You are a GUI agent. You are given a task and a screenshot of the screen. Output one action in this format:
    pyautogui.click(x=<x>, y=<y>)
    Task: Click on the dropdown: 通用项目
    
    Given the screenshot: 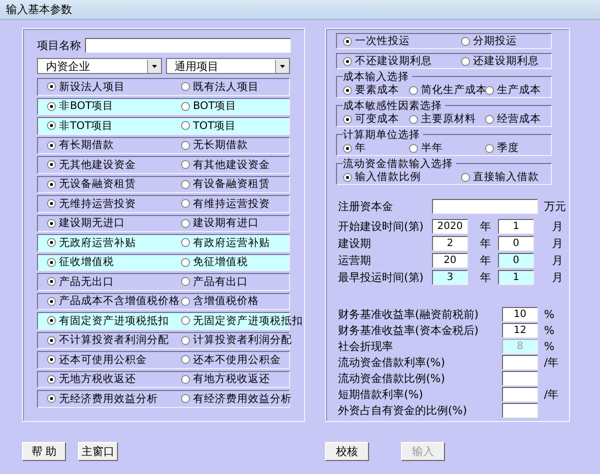 What is the action you would take?
    pyautogui.click(x=228, y=66)
    